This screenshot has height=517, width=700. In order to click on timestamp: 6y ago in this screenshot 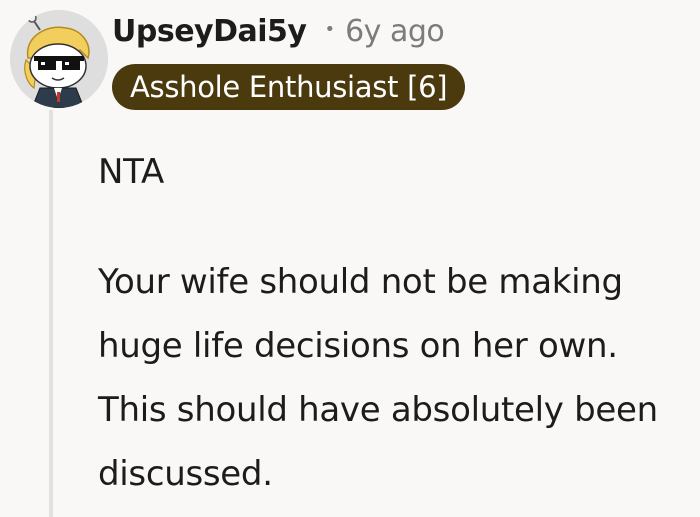, I will do `click(395, 31)`.